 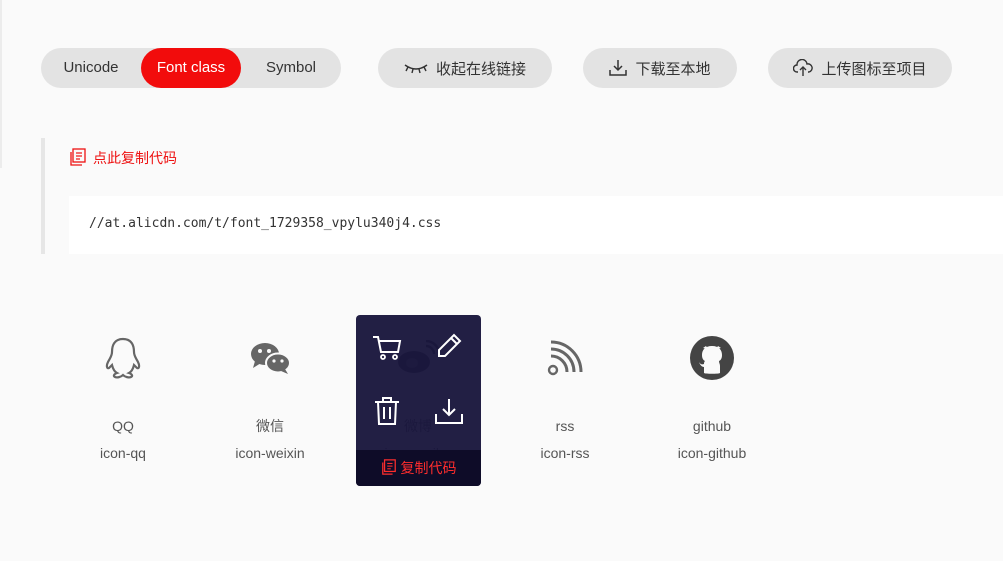 What do you see at coordinates (565, 395) in the screenshot?
I see `icon-card-rss: rss icon-rss` at bounding box center [565, 395].